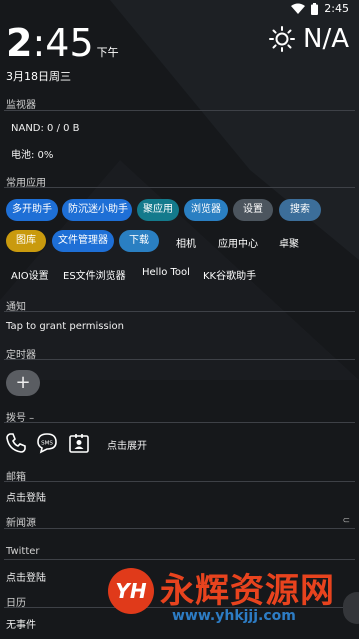  Describe the element at coordinates (127, 444) in the screenshot. I see `dialer-expand: 点击展开` at that location.